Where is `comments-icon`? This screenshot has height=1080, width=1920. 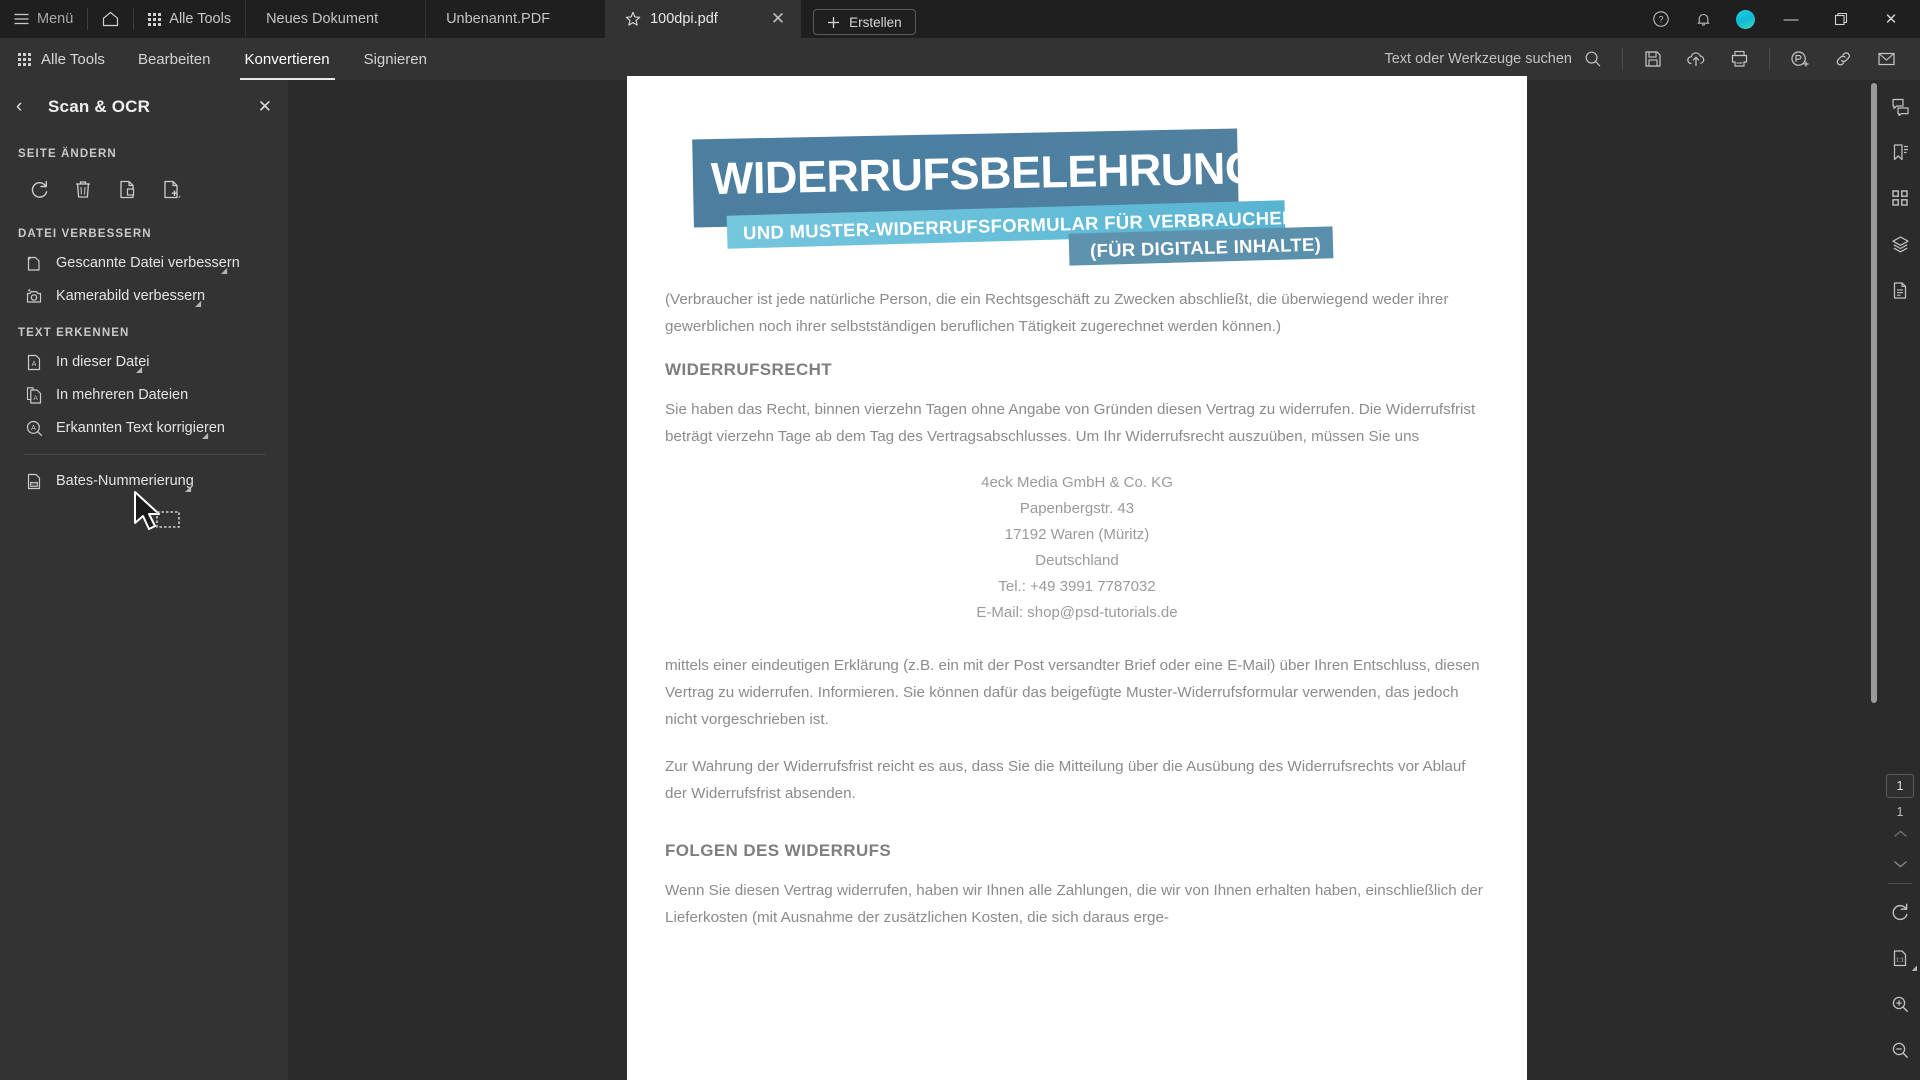 comments-icon is located at coordinates (1900, 106).